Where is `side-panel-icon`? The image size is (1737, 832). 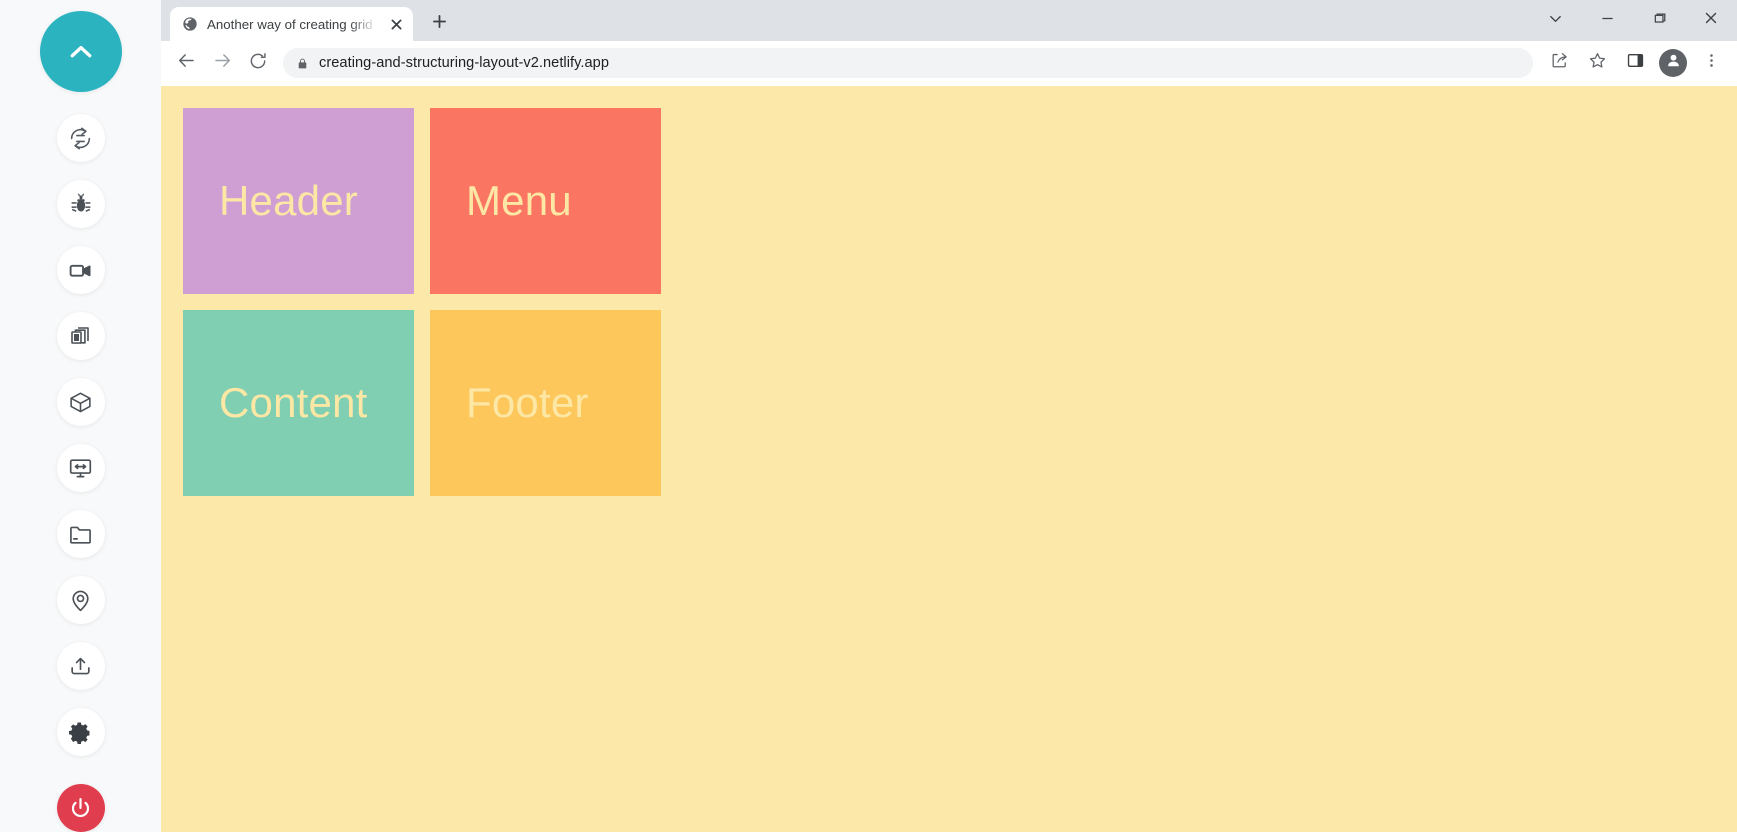 side-panel-icon is located at coordinates (1635, 63).